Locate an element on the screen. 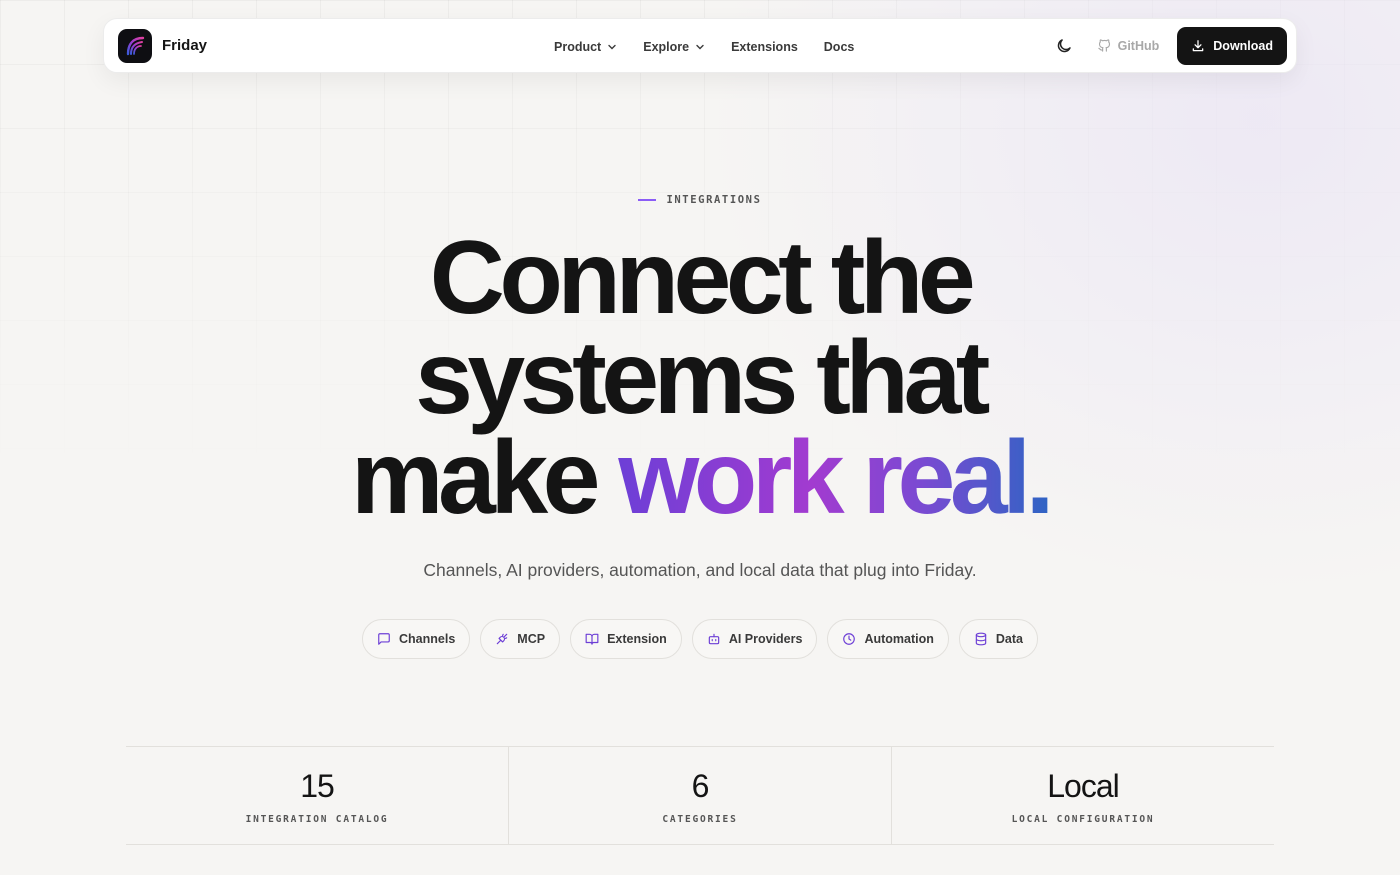  stat-value: 15 is located at coordinates (317, 786).